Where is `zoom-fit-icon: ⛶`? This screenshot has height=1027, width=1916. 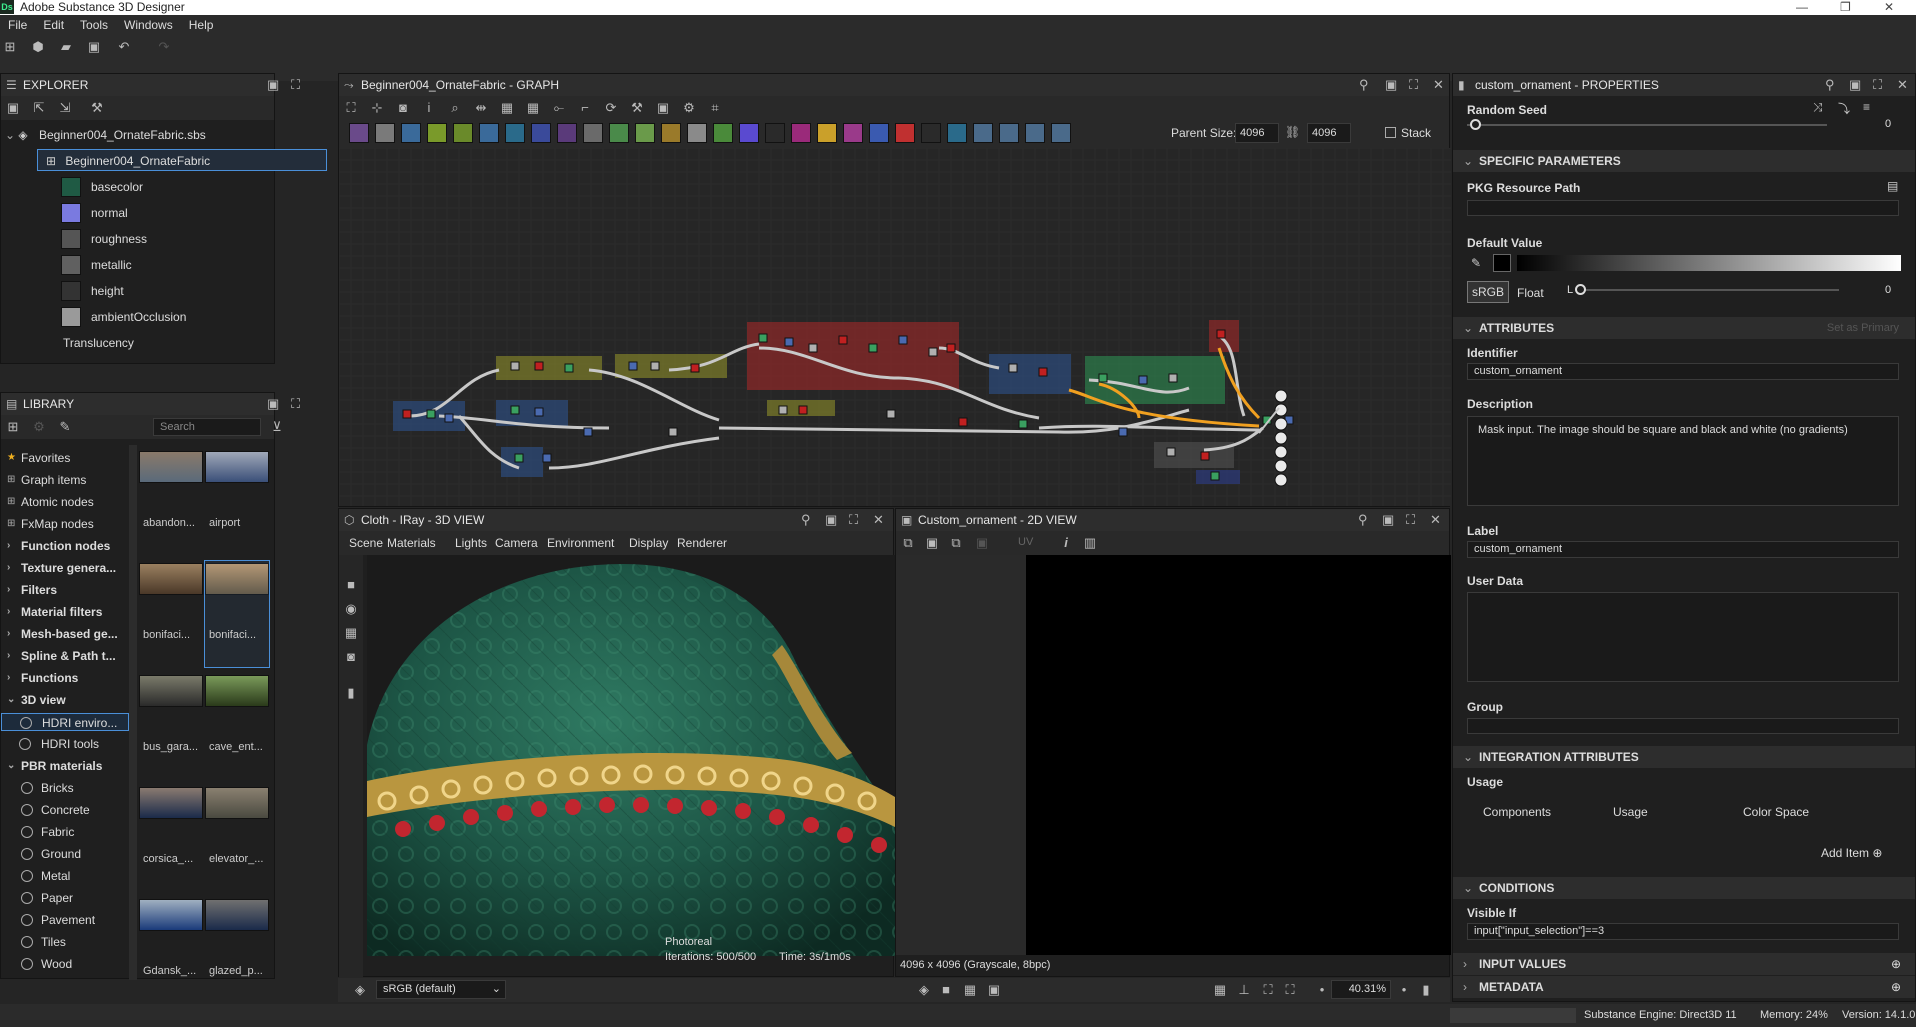 zoom-fit-icon: ⛶ is located at coordinates (1290, 990).